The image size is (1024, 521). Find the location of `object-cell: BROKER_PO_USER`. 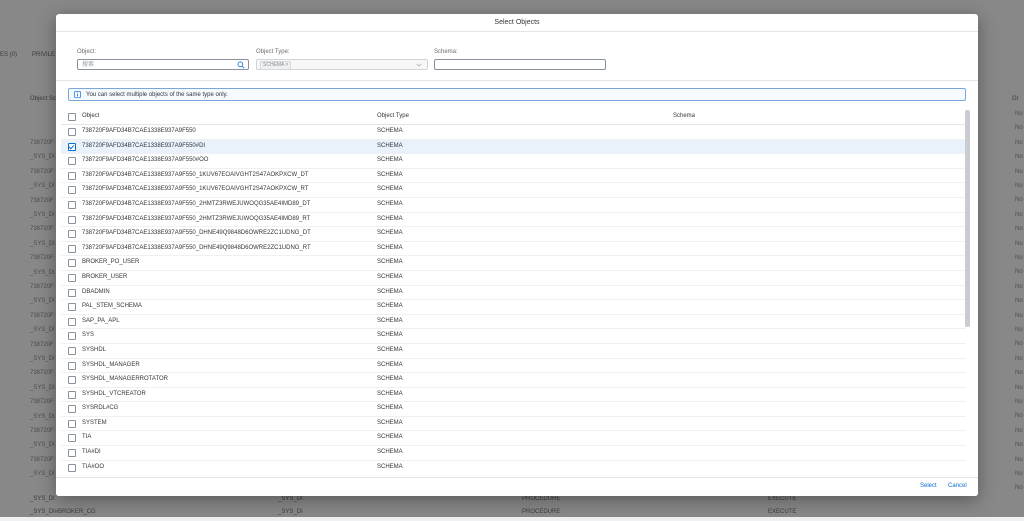

object-cell: BROKER_PO_USER is located at coordinates (111, 262).